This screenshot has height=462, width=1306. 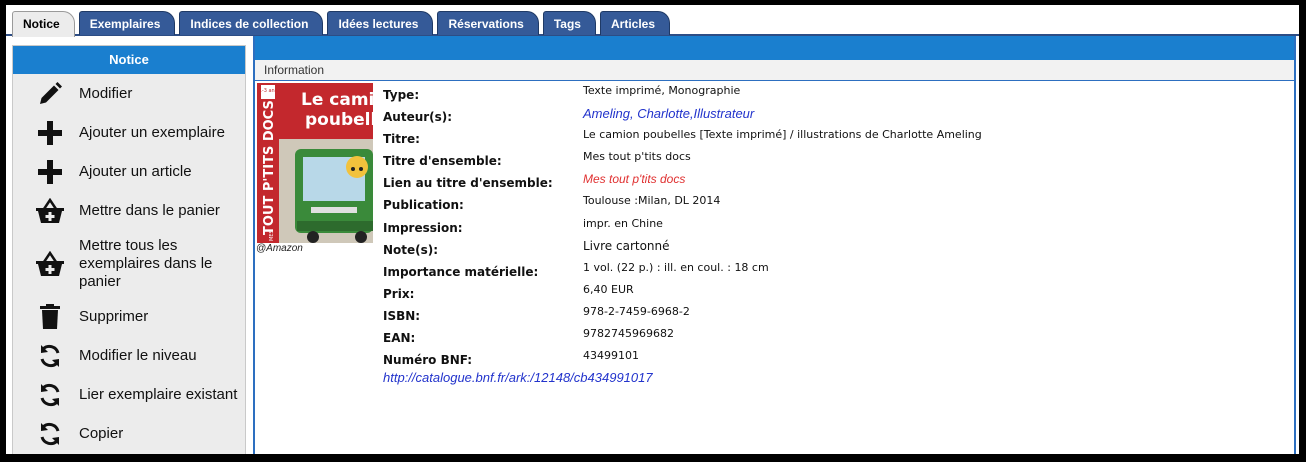 What do you see at coordinates (101, 433) in the screenshot?
I see `menu-item-label: Copier` at bounding box center [101, 433].